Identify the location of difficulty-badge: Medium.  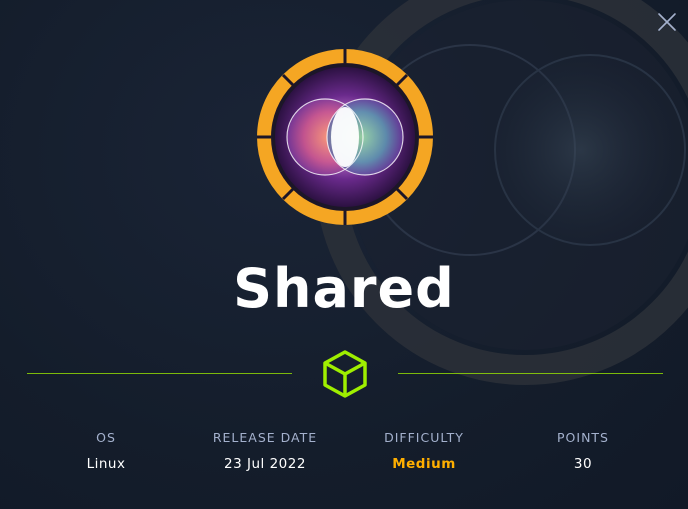
(424, 464).